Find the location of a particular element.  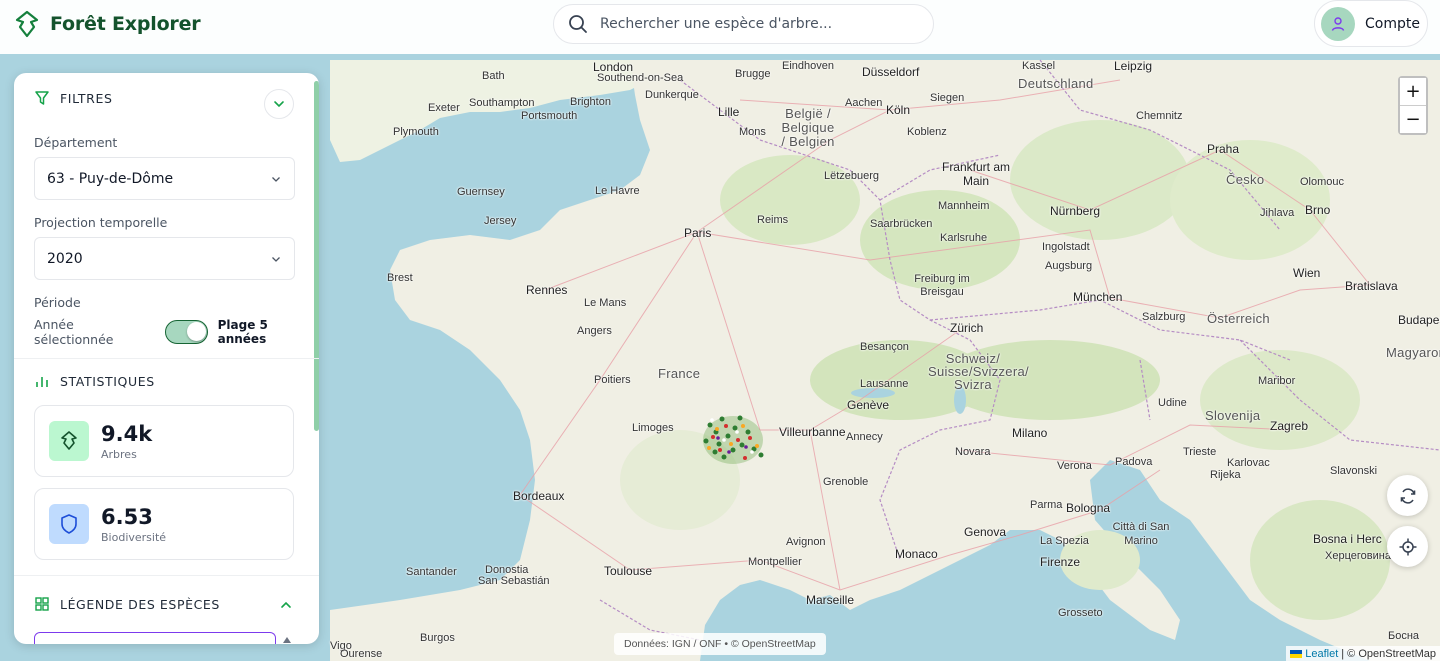

city-label: Salzburg is located at coordinates (1164, 317).